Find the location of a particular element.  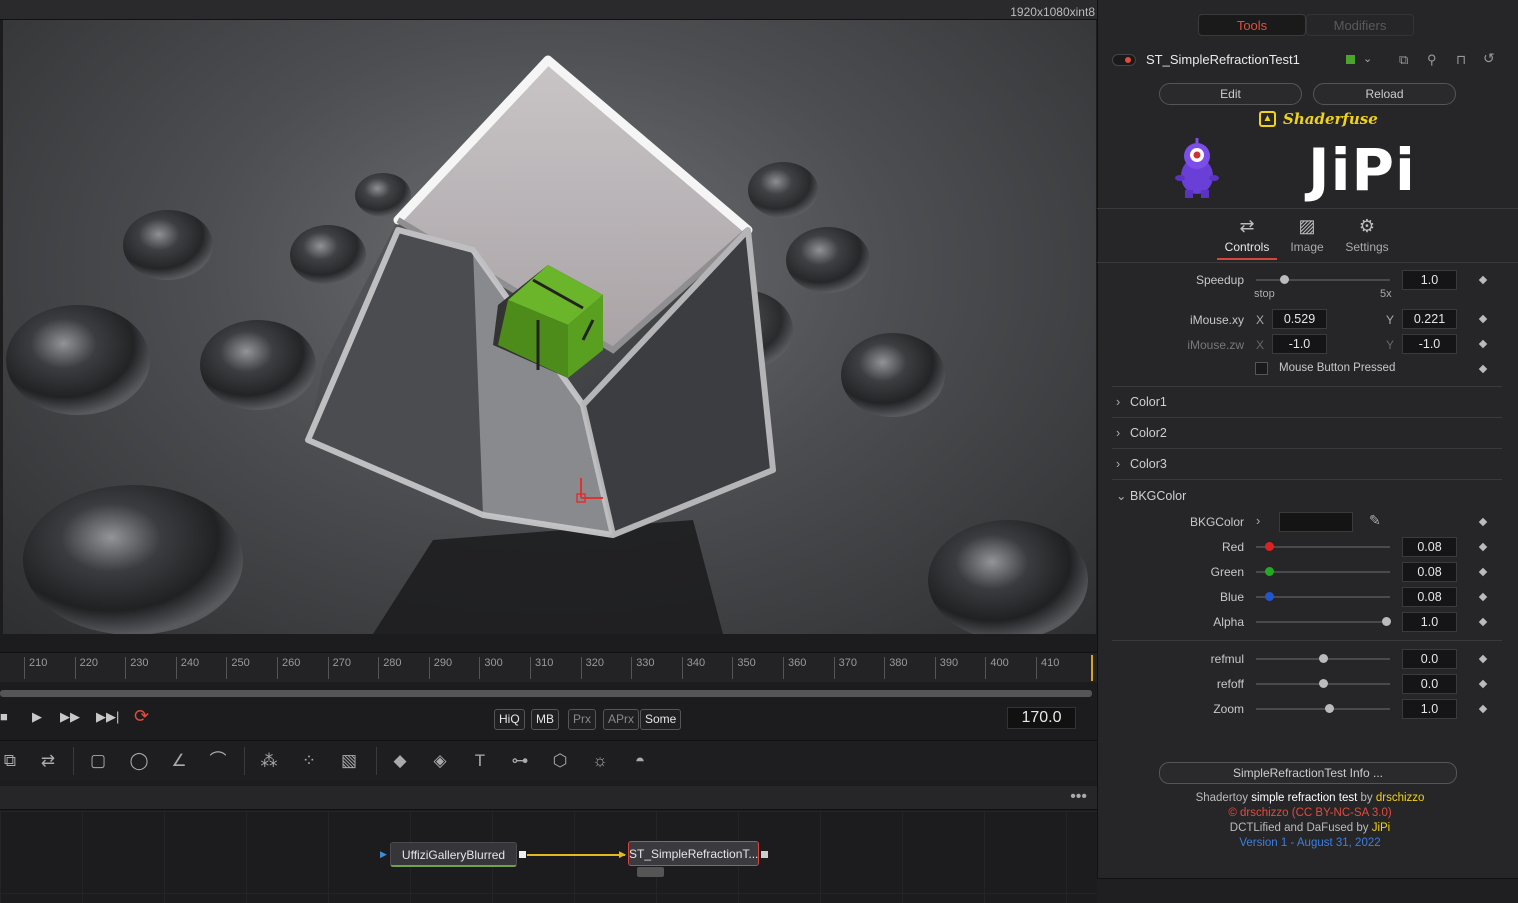

tool-enable-toggle is located at coordinates (1124, 60).